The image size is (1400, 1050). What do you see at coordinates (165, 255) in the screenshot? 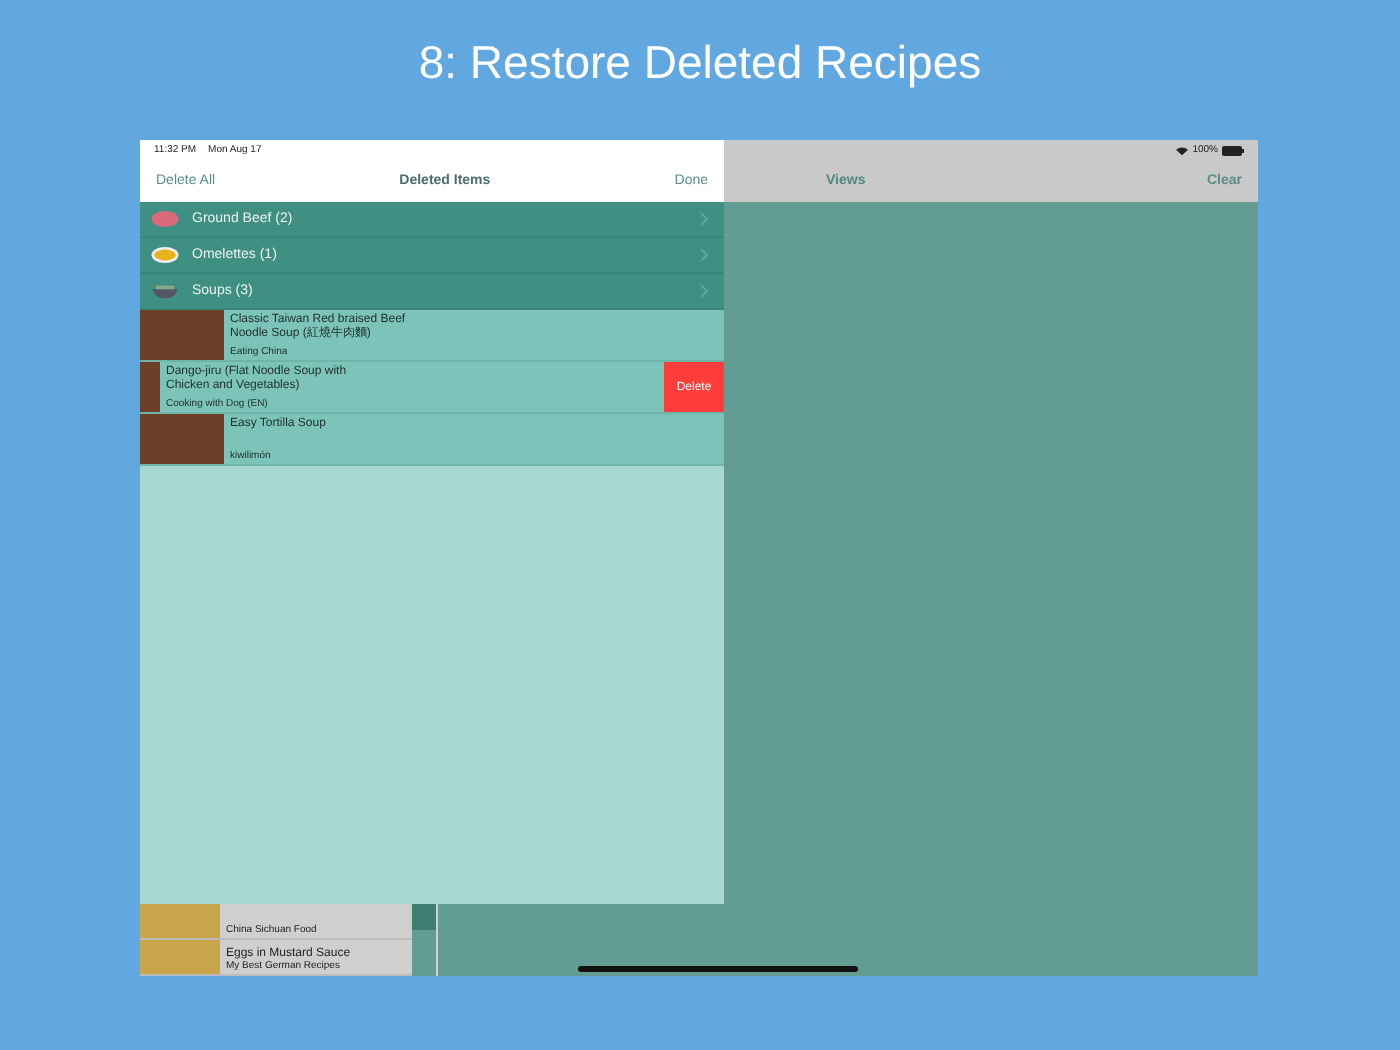
I see `omelette-icon` at bounding box center [165, 255].